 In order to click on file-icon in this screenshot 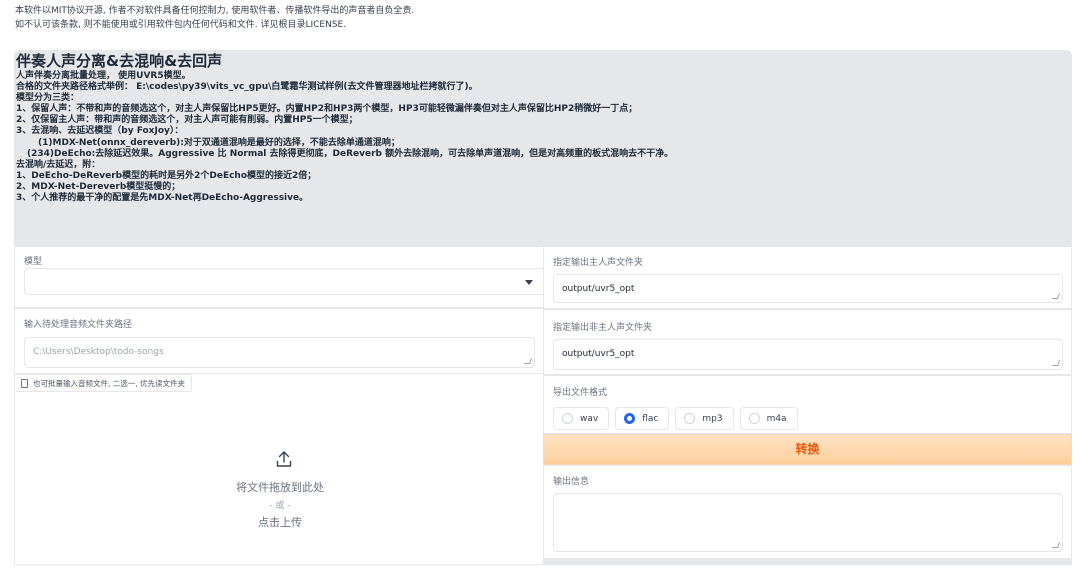, I will do `click(24, 383)`.